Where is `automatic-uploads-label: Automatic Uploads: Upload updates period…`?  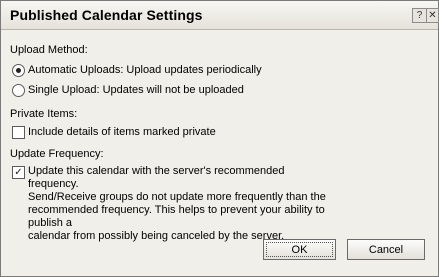 automatic-uploads-label: Automatic Uploads: Upload updates period… is located at coordinates (145, 70).